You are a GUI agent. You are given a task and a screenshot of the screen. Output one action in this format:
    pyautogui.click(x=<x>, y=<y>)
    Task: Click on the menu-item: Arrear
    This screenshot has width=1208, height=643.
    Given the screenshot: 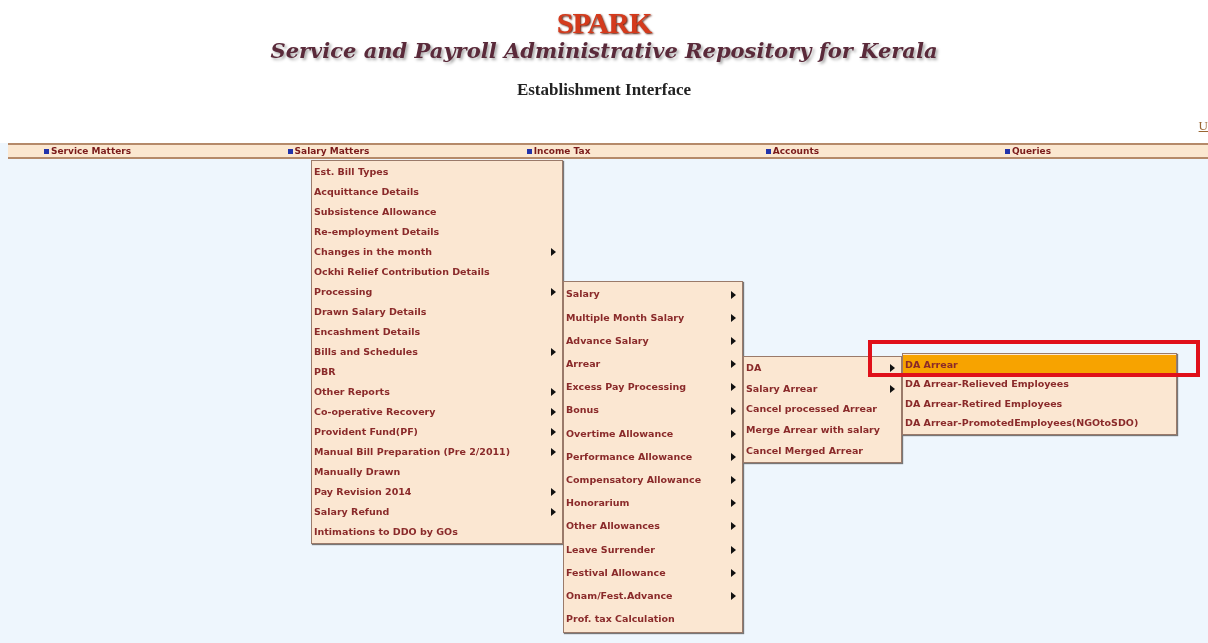 What is the action you would take?
    pyautogui.click(x=653, y=364)
    